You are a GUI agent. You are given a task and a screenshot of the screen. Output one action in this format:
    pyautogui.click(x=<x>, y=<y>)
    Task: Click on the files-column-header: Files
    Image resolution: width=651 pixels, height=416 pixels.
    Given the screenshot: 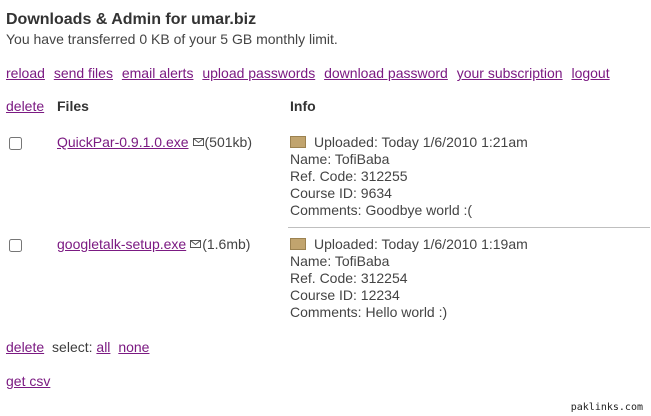 What is the action you would take?
    pyautogui.click(x=73, y=106)
    